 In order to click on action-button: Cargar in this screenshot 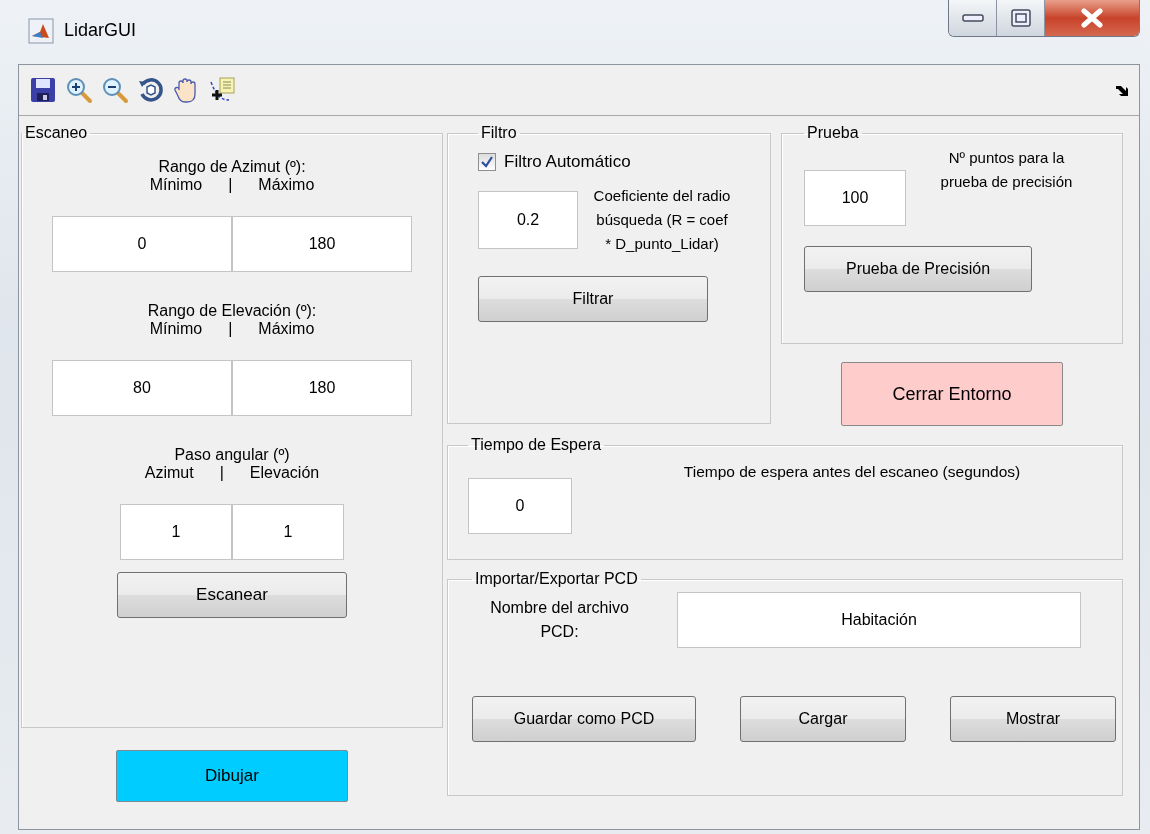, I will do `click(823, 719)`.